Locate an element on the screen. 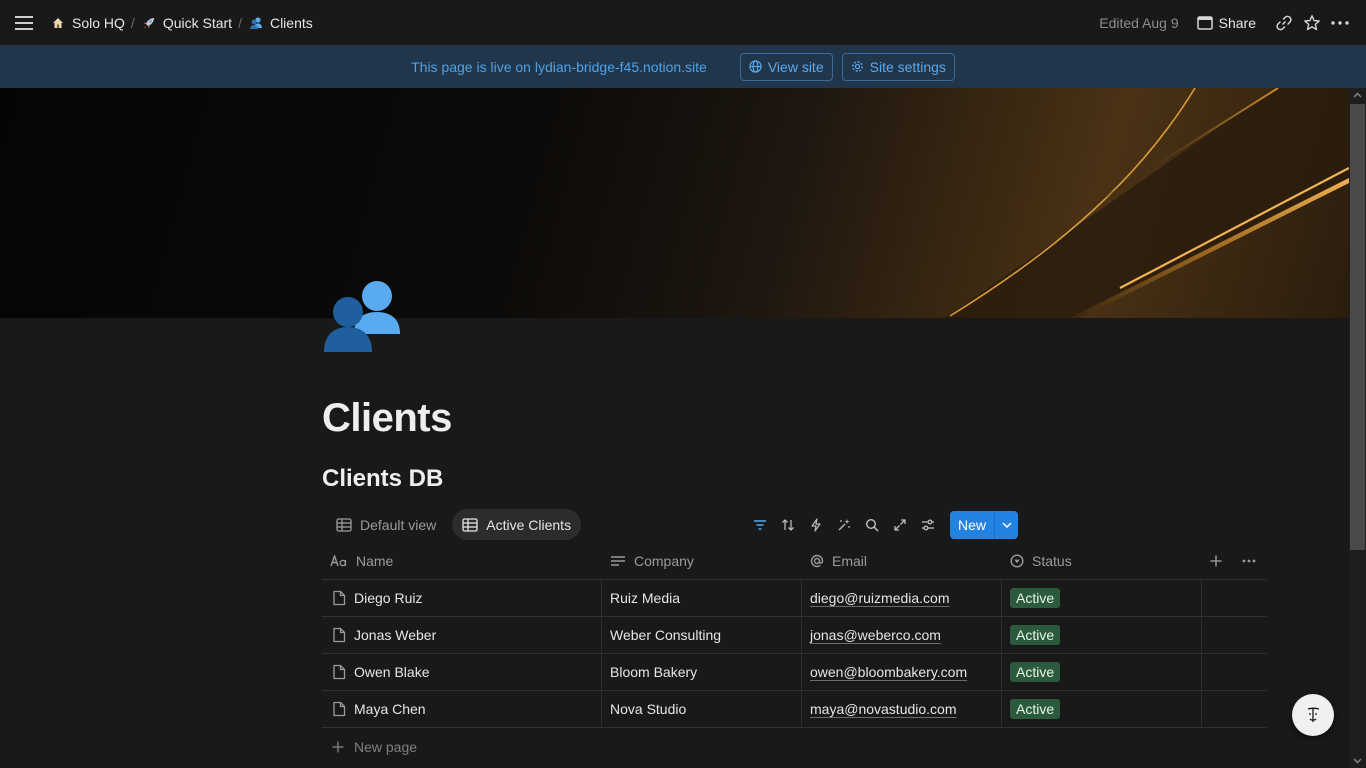 The image size is (1366, 768). table-header: Name Company Email Status is located at coordinates (794, 561).